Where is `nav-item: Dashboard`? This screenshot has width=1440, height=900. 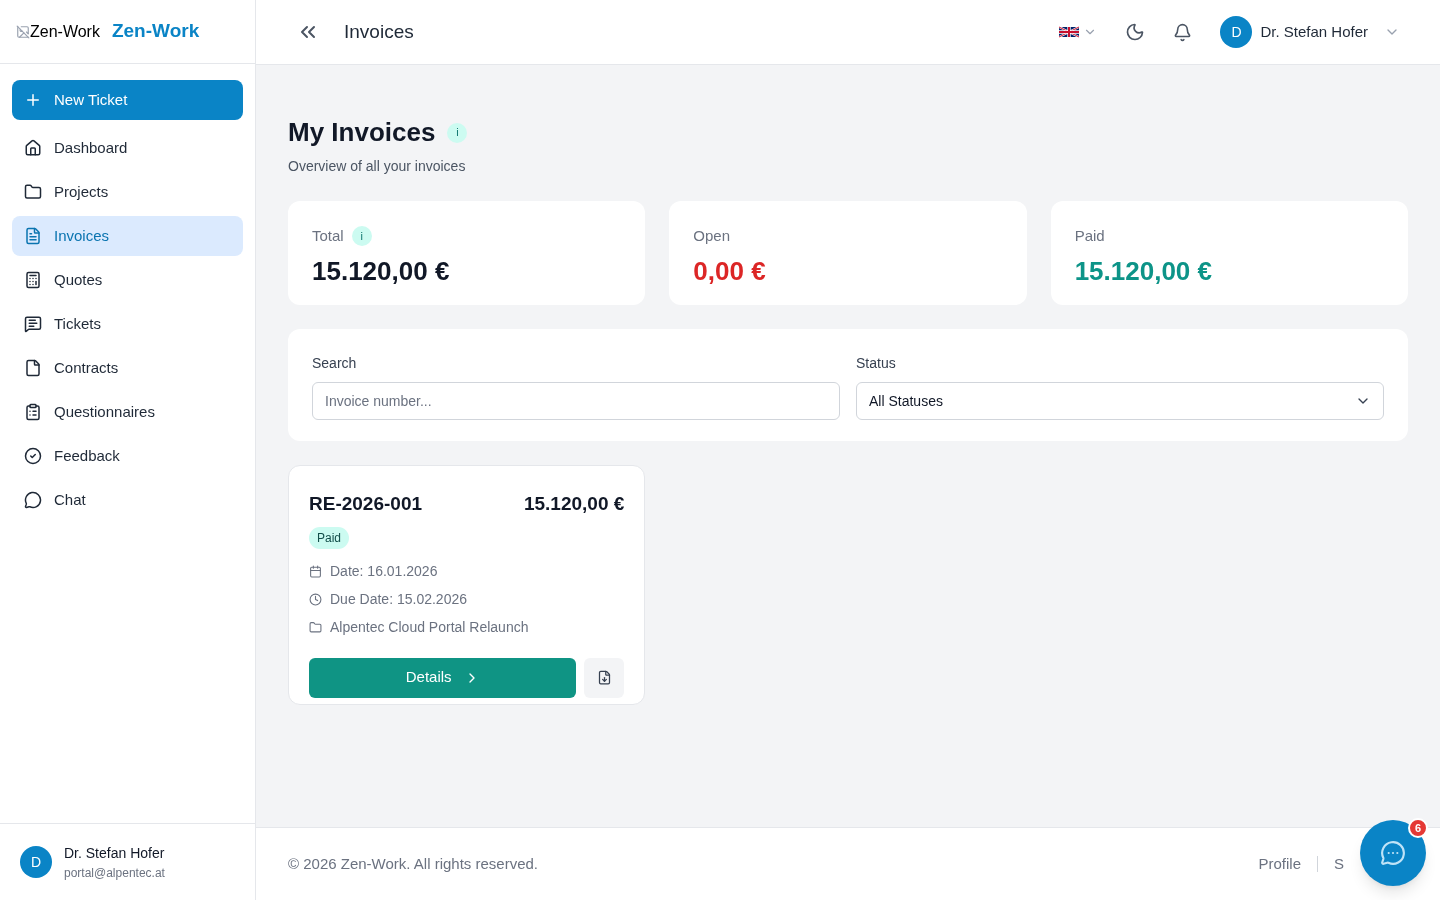
nav-item: Dashboard is located at coordinates (127, 148).